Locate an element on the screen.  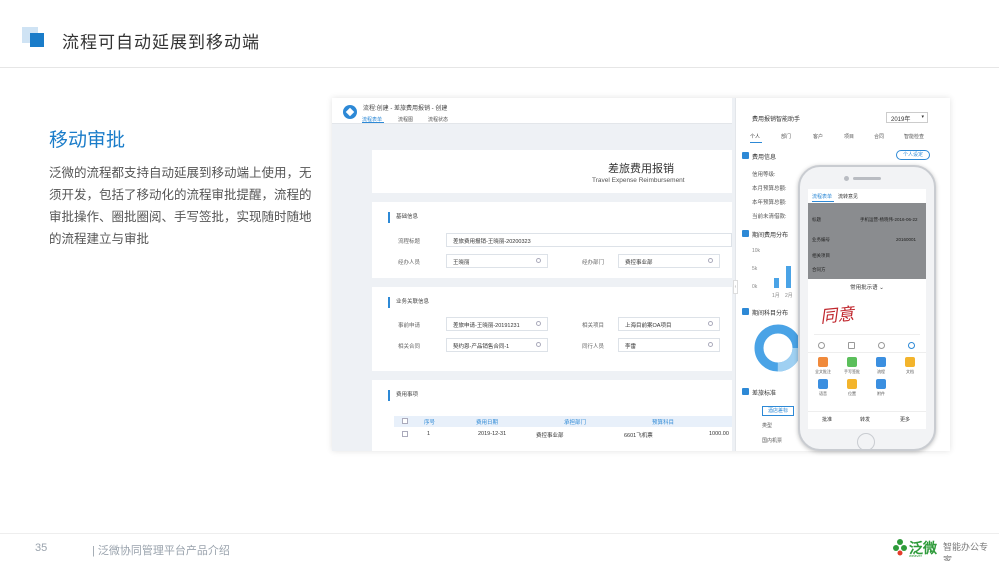
project-label: 相关项目 is located at coordinates (593, 326).